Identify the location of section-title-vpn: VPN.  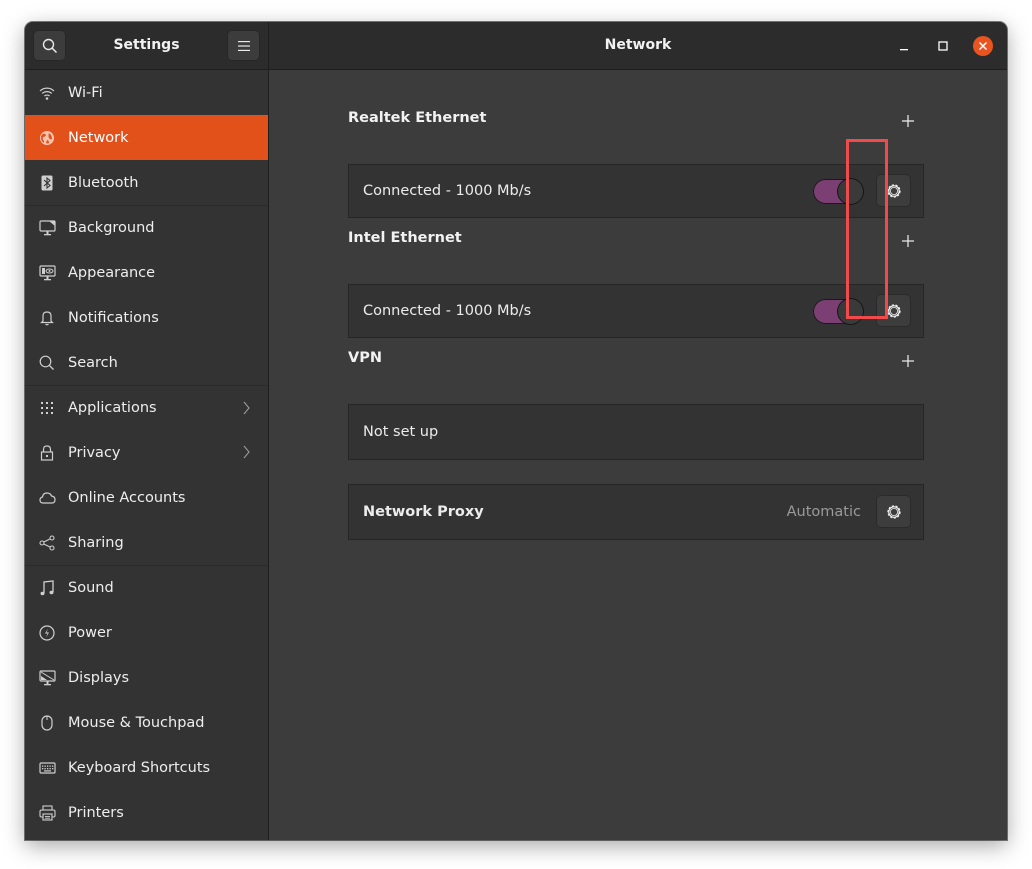
(365, 358).